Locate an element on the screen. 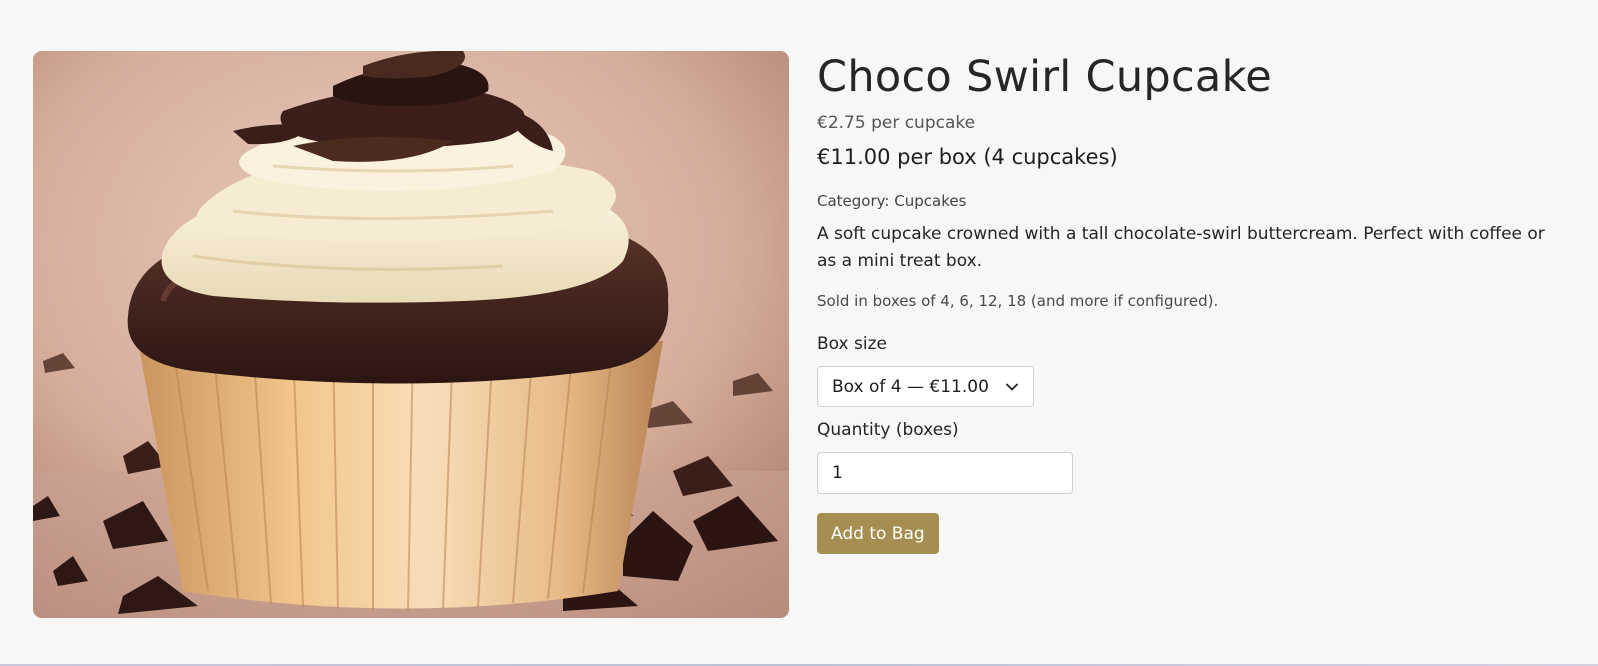 The height and width of the screenshot is (666, 1598). chevron-down-icon is located at coordinates (1012, 387).